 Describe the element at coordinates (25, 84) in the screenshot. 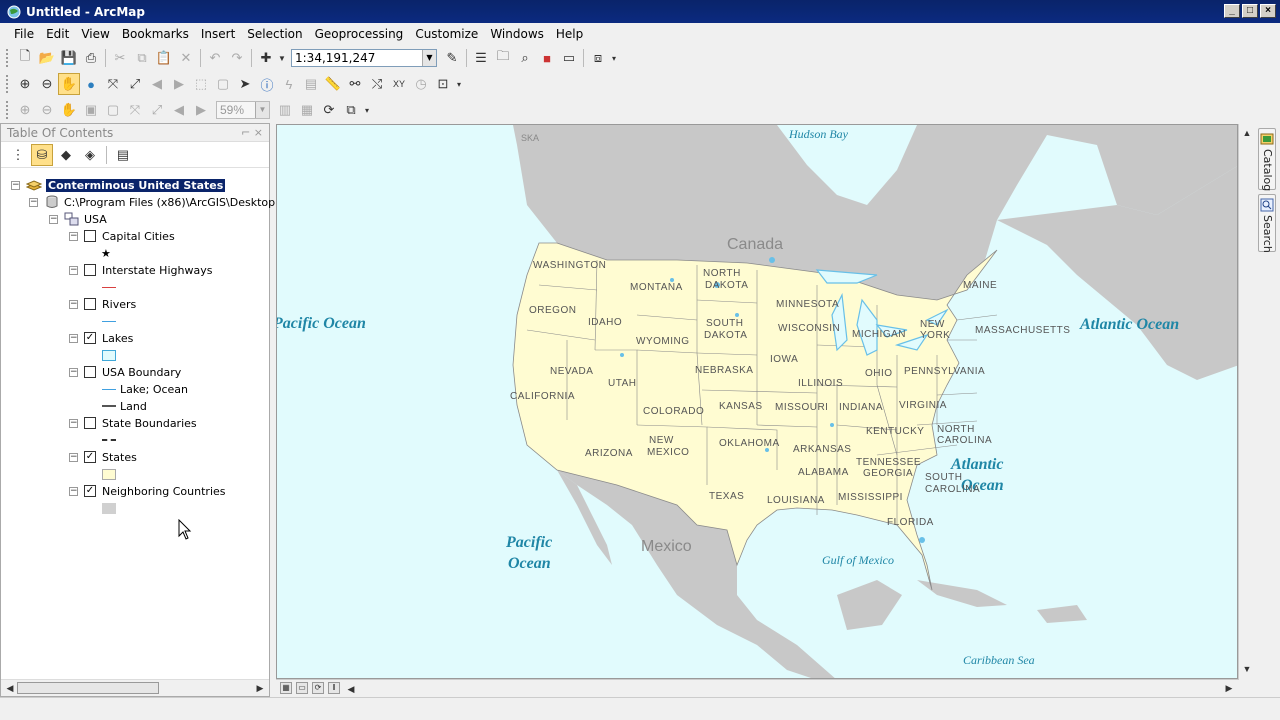

I see `zoom-in-icon: ⊕` at that location.